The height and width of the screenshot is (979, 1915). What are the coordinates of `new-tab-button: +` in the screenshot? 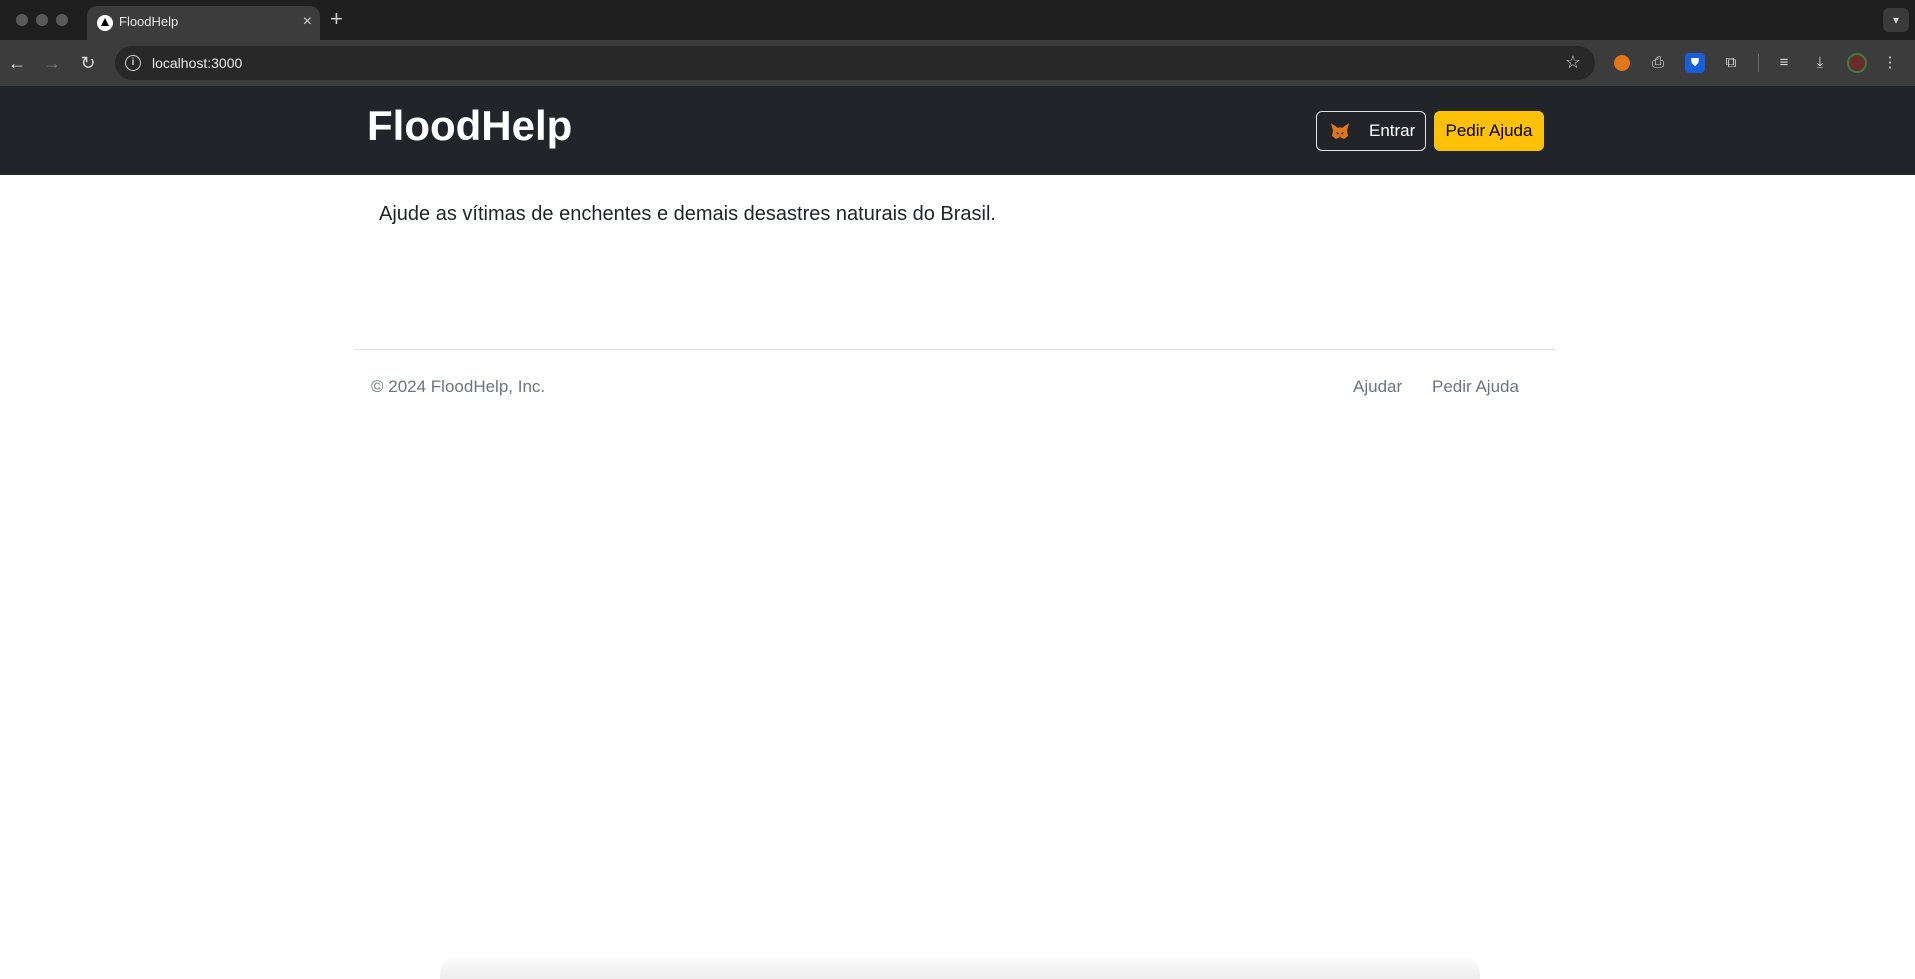 It's located at (336, 19).